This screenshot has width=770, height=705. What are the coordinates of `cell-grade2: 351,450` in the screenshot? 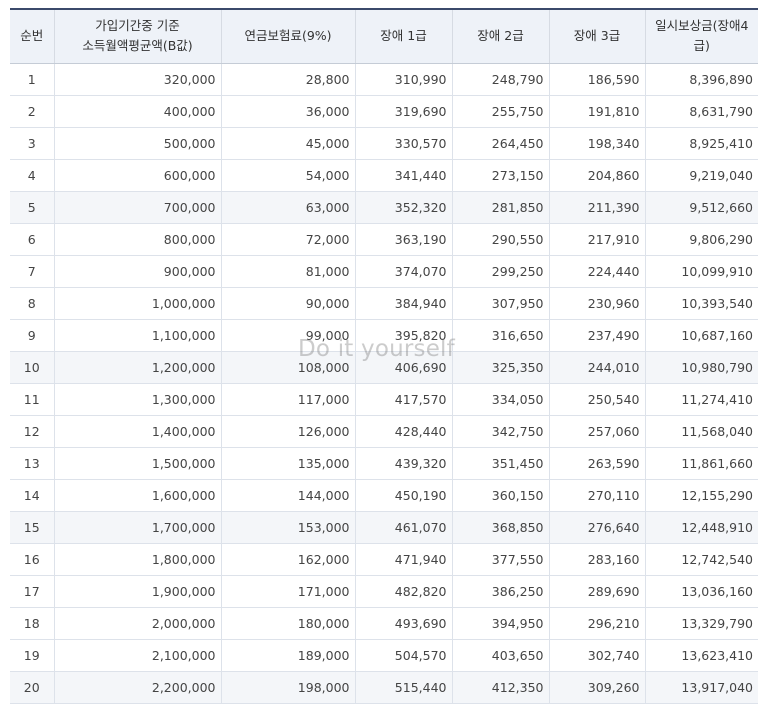 It's located at (500, 463).